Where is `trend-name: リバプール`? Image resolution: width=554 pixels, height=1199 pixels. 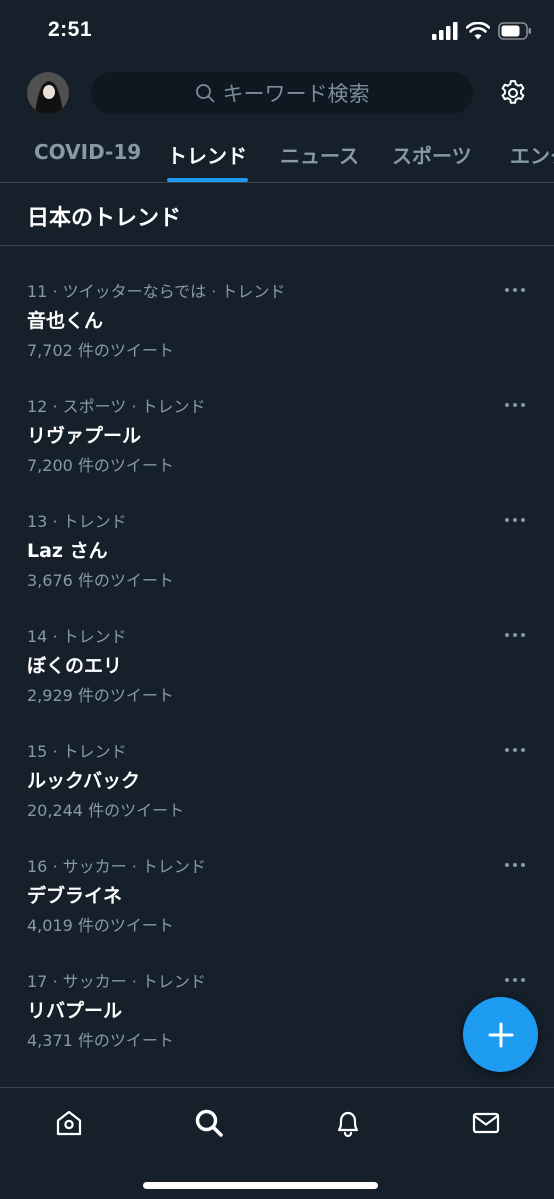 trend-name: リバプール is located at coordinates (75, 1011).